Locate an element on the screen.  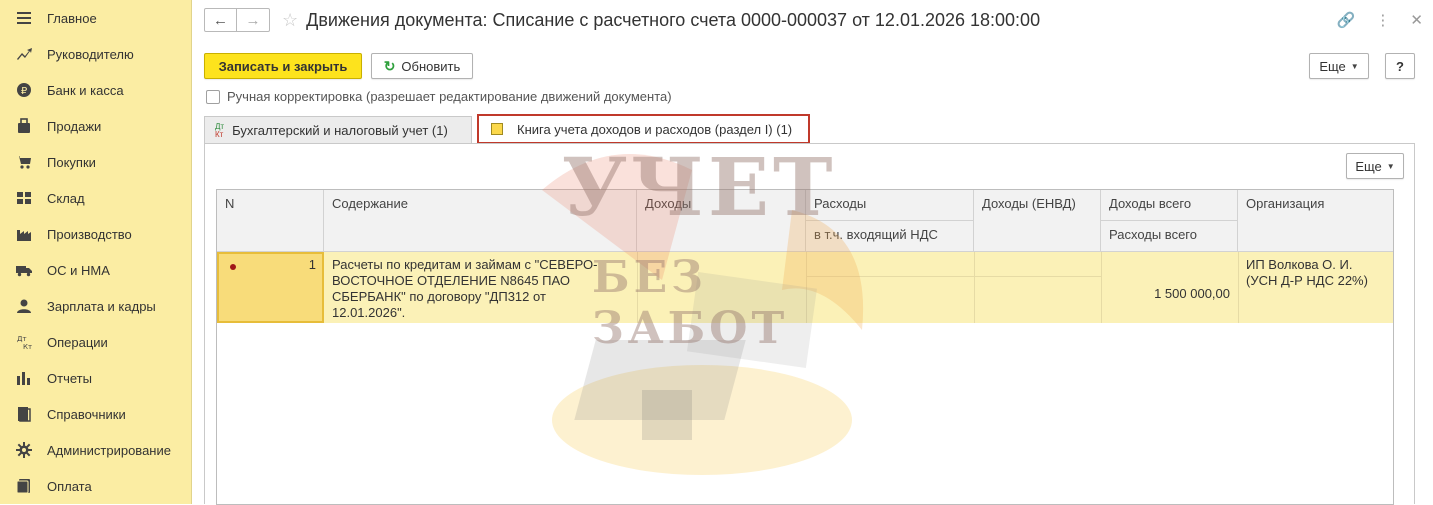
sidebar-item-label: Зарплата и кадры is located at coordinates (101, 306).